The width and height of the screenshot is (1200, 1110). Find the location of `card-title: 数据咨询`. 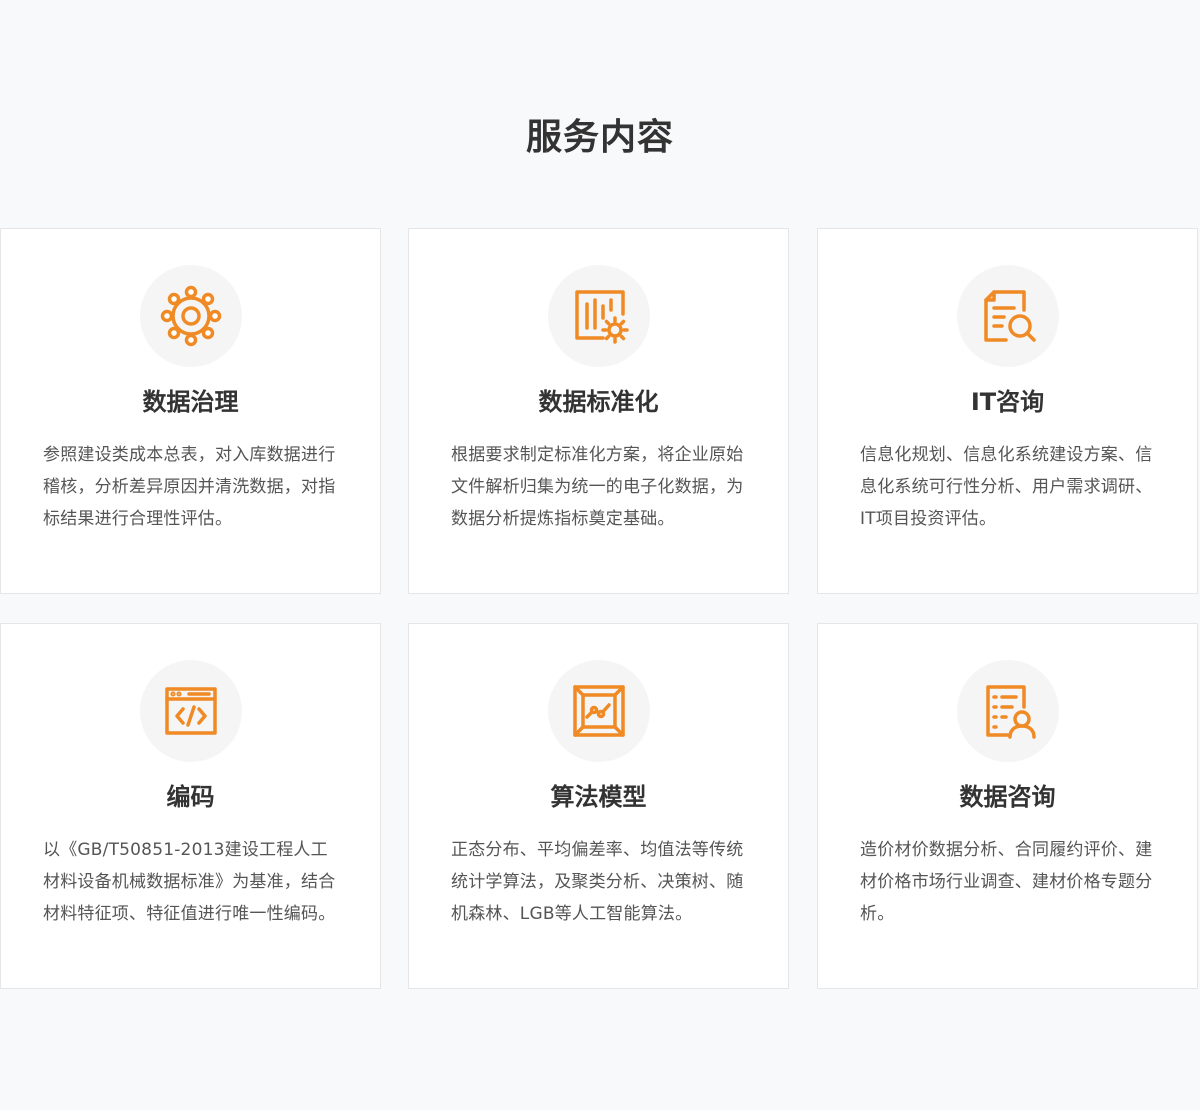

card-title: 数据咨询 is located at coordinates (1007, 797).